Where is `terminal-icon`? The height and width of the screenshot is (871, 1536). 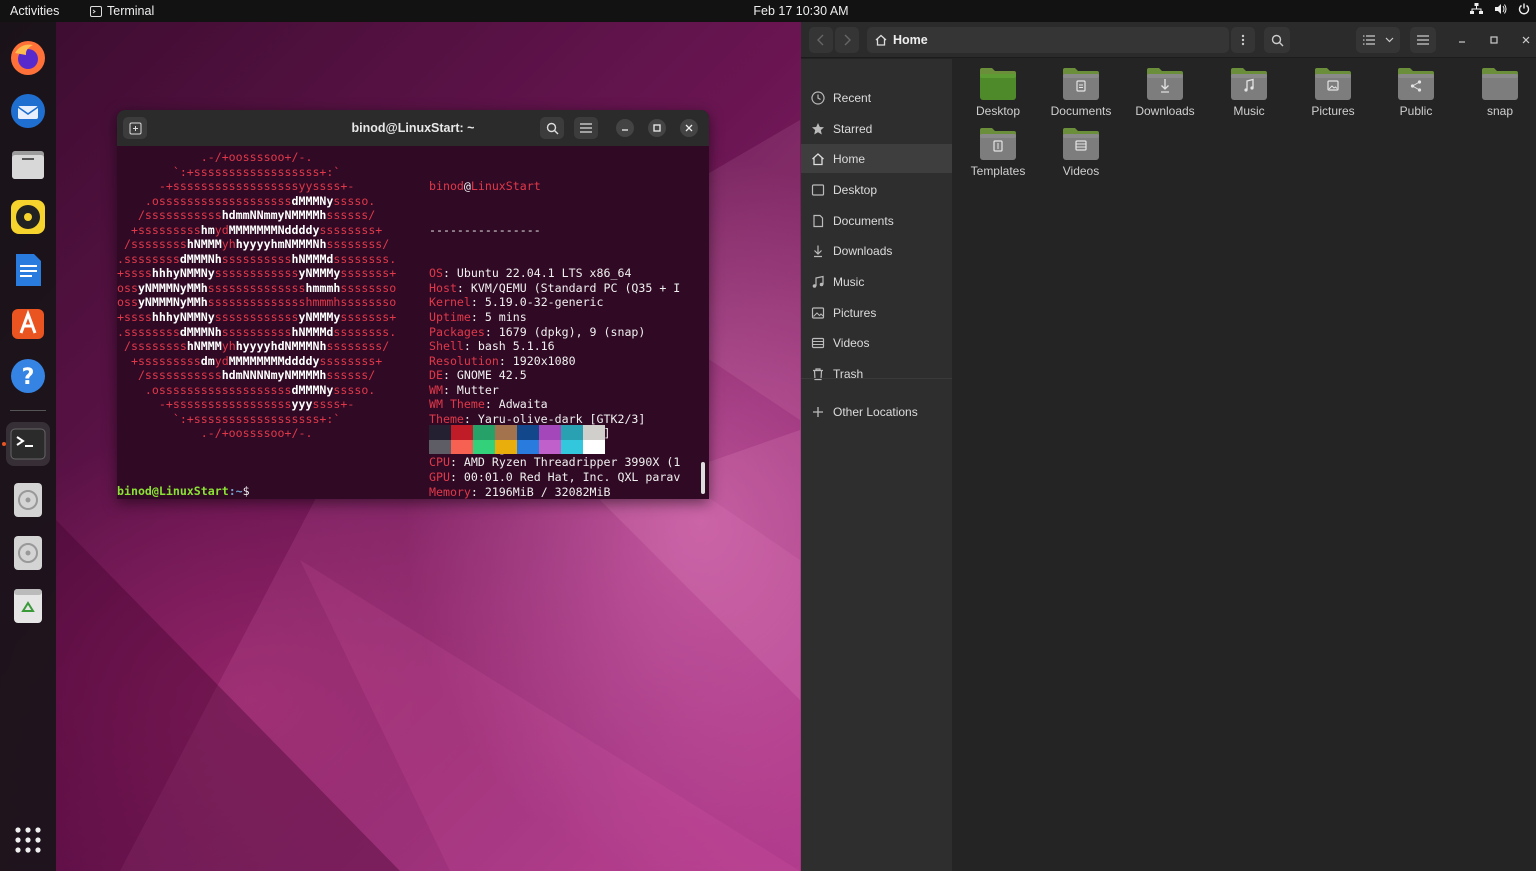
terminal-icon is located at coordinates (28, 444).